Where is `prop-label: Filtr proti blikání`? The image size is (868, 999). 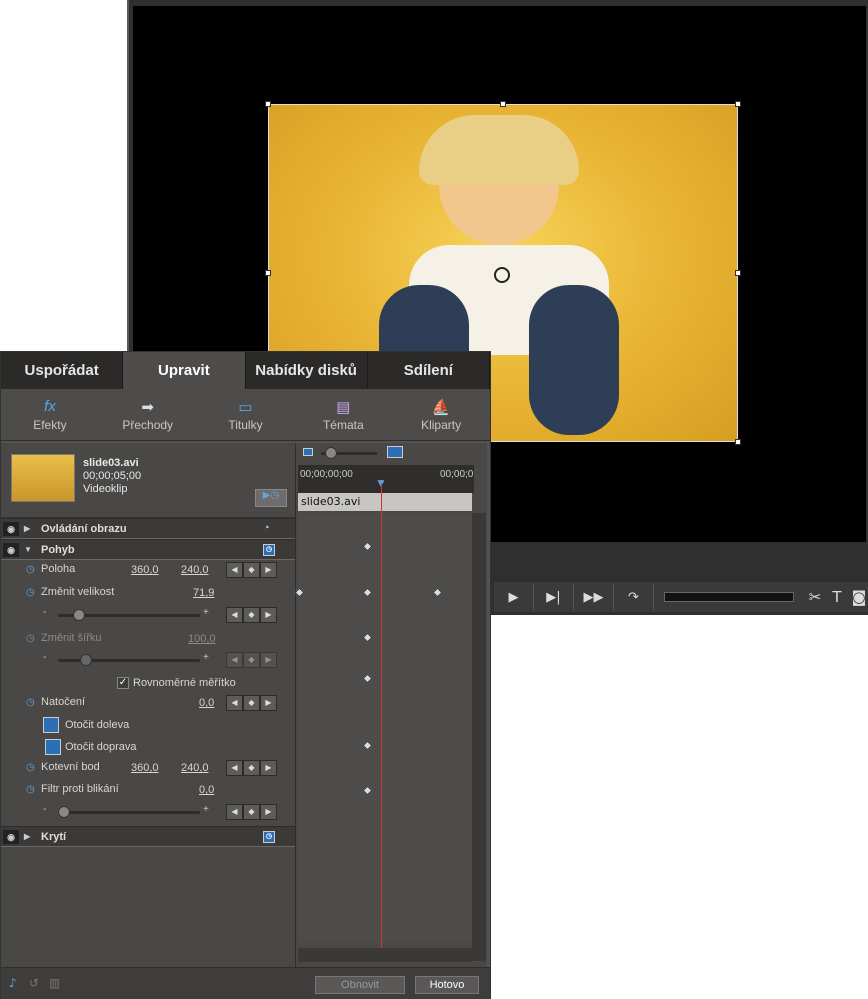 prop-label: Filtr proti blikání is located at coordinates (80, 789).